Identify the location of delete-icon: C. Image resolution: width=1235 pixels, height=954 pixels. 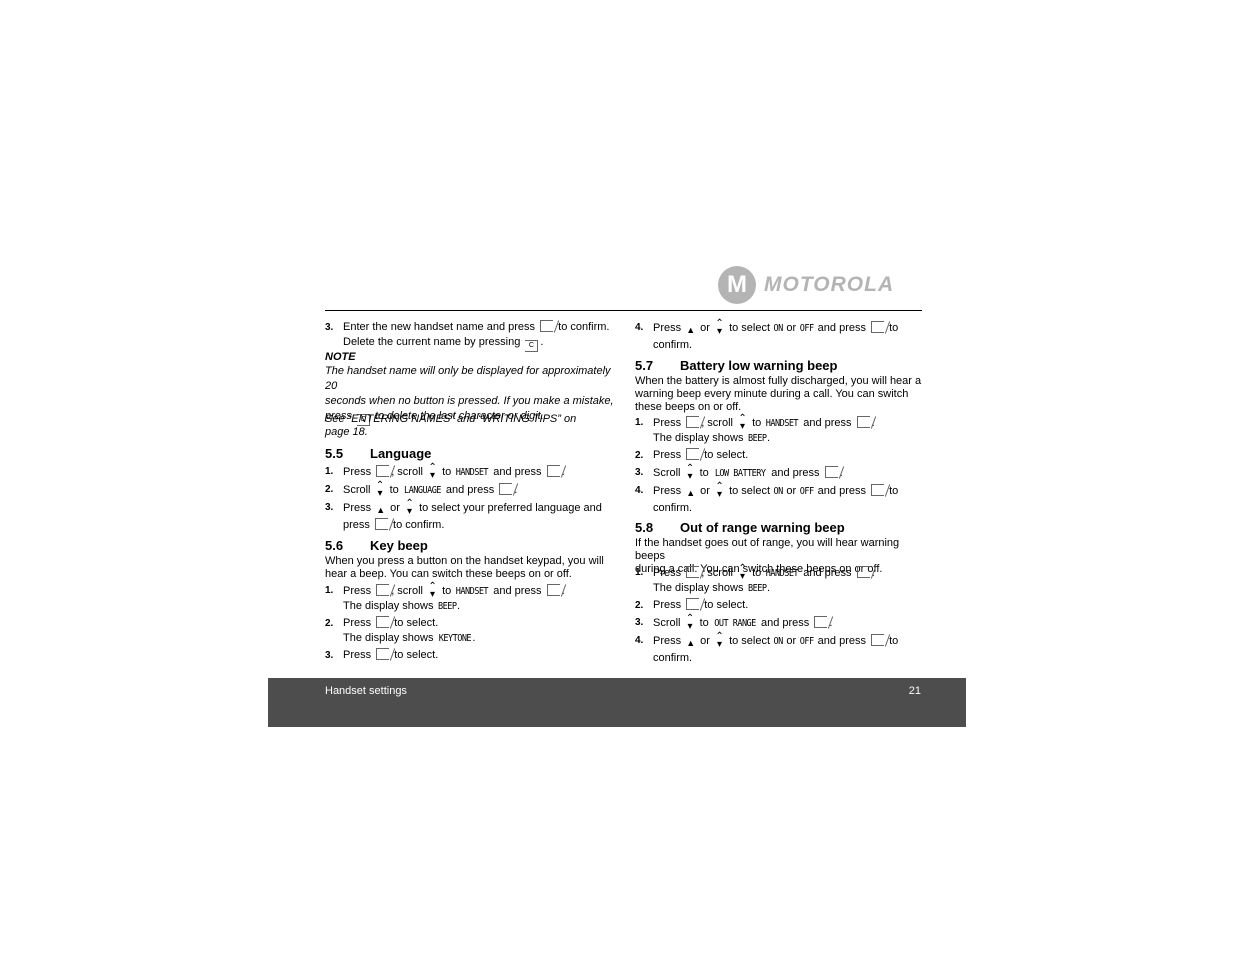
(532, 346).